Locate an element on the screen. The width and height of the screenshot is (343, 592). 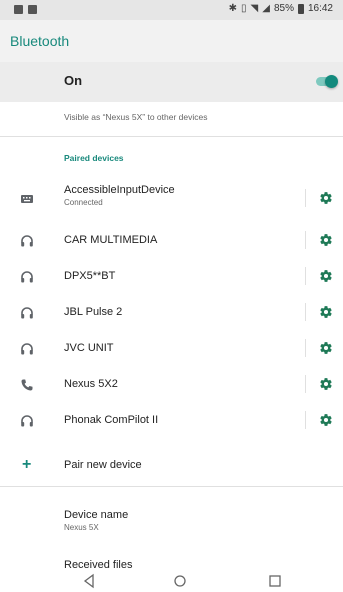
phone-icon is located at coordinates (27, 385).